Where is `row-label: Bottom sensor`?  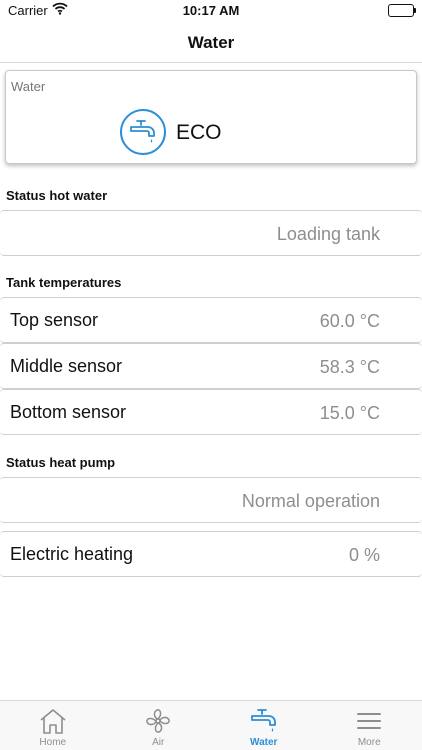
row-label: Bottom sensor is located at coordinates (68, 412).